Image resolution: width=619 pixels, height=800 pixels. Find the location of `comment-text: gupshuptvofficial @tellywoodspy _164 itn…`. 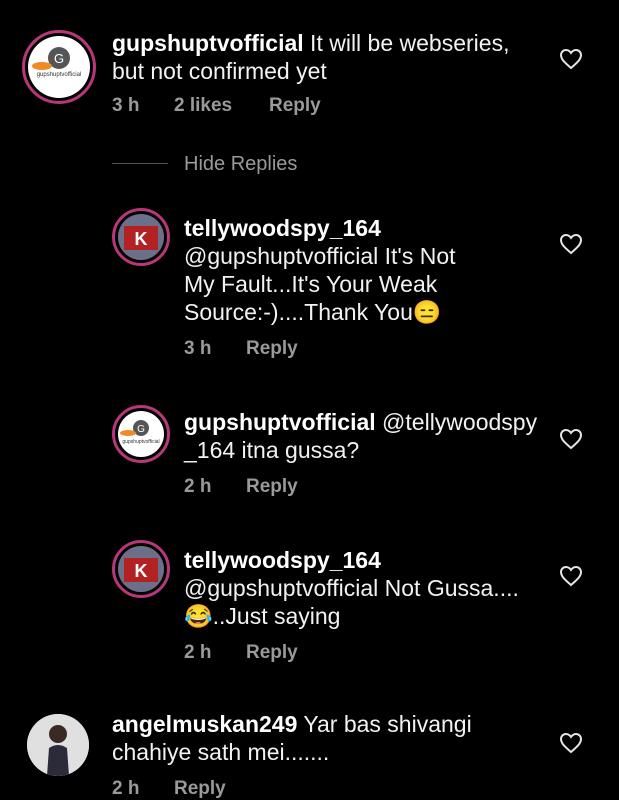

comment-text: gupshuptvofficial @tellywoodspy _164 itn… is located at coordinates (361, 436).